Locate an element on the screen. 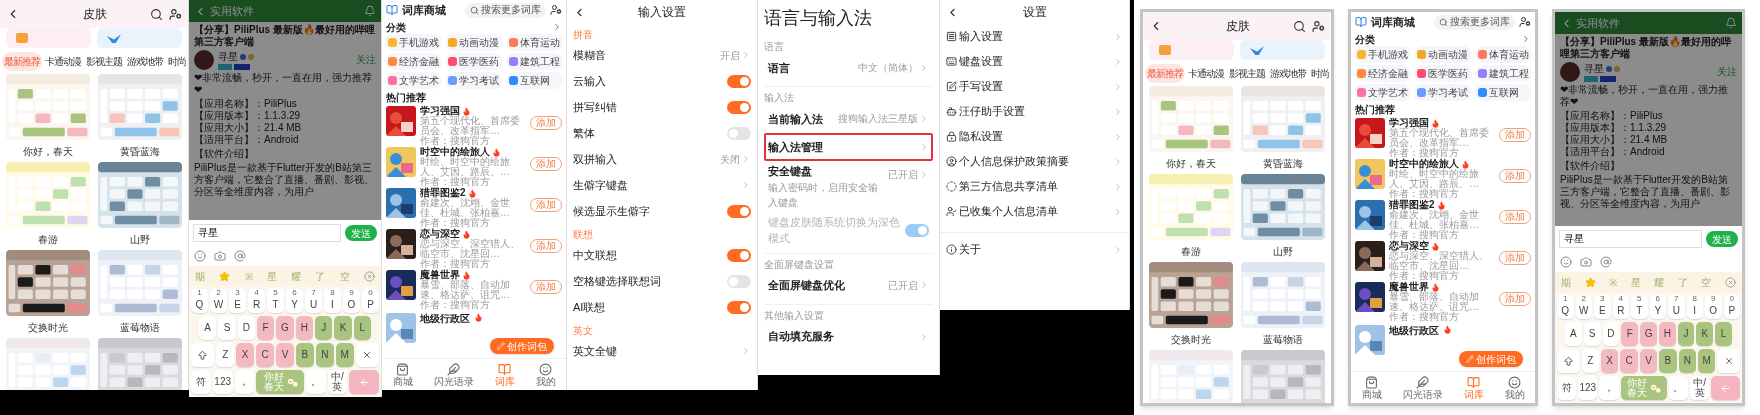  mention-icon is located at coordinates (1606, 262).